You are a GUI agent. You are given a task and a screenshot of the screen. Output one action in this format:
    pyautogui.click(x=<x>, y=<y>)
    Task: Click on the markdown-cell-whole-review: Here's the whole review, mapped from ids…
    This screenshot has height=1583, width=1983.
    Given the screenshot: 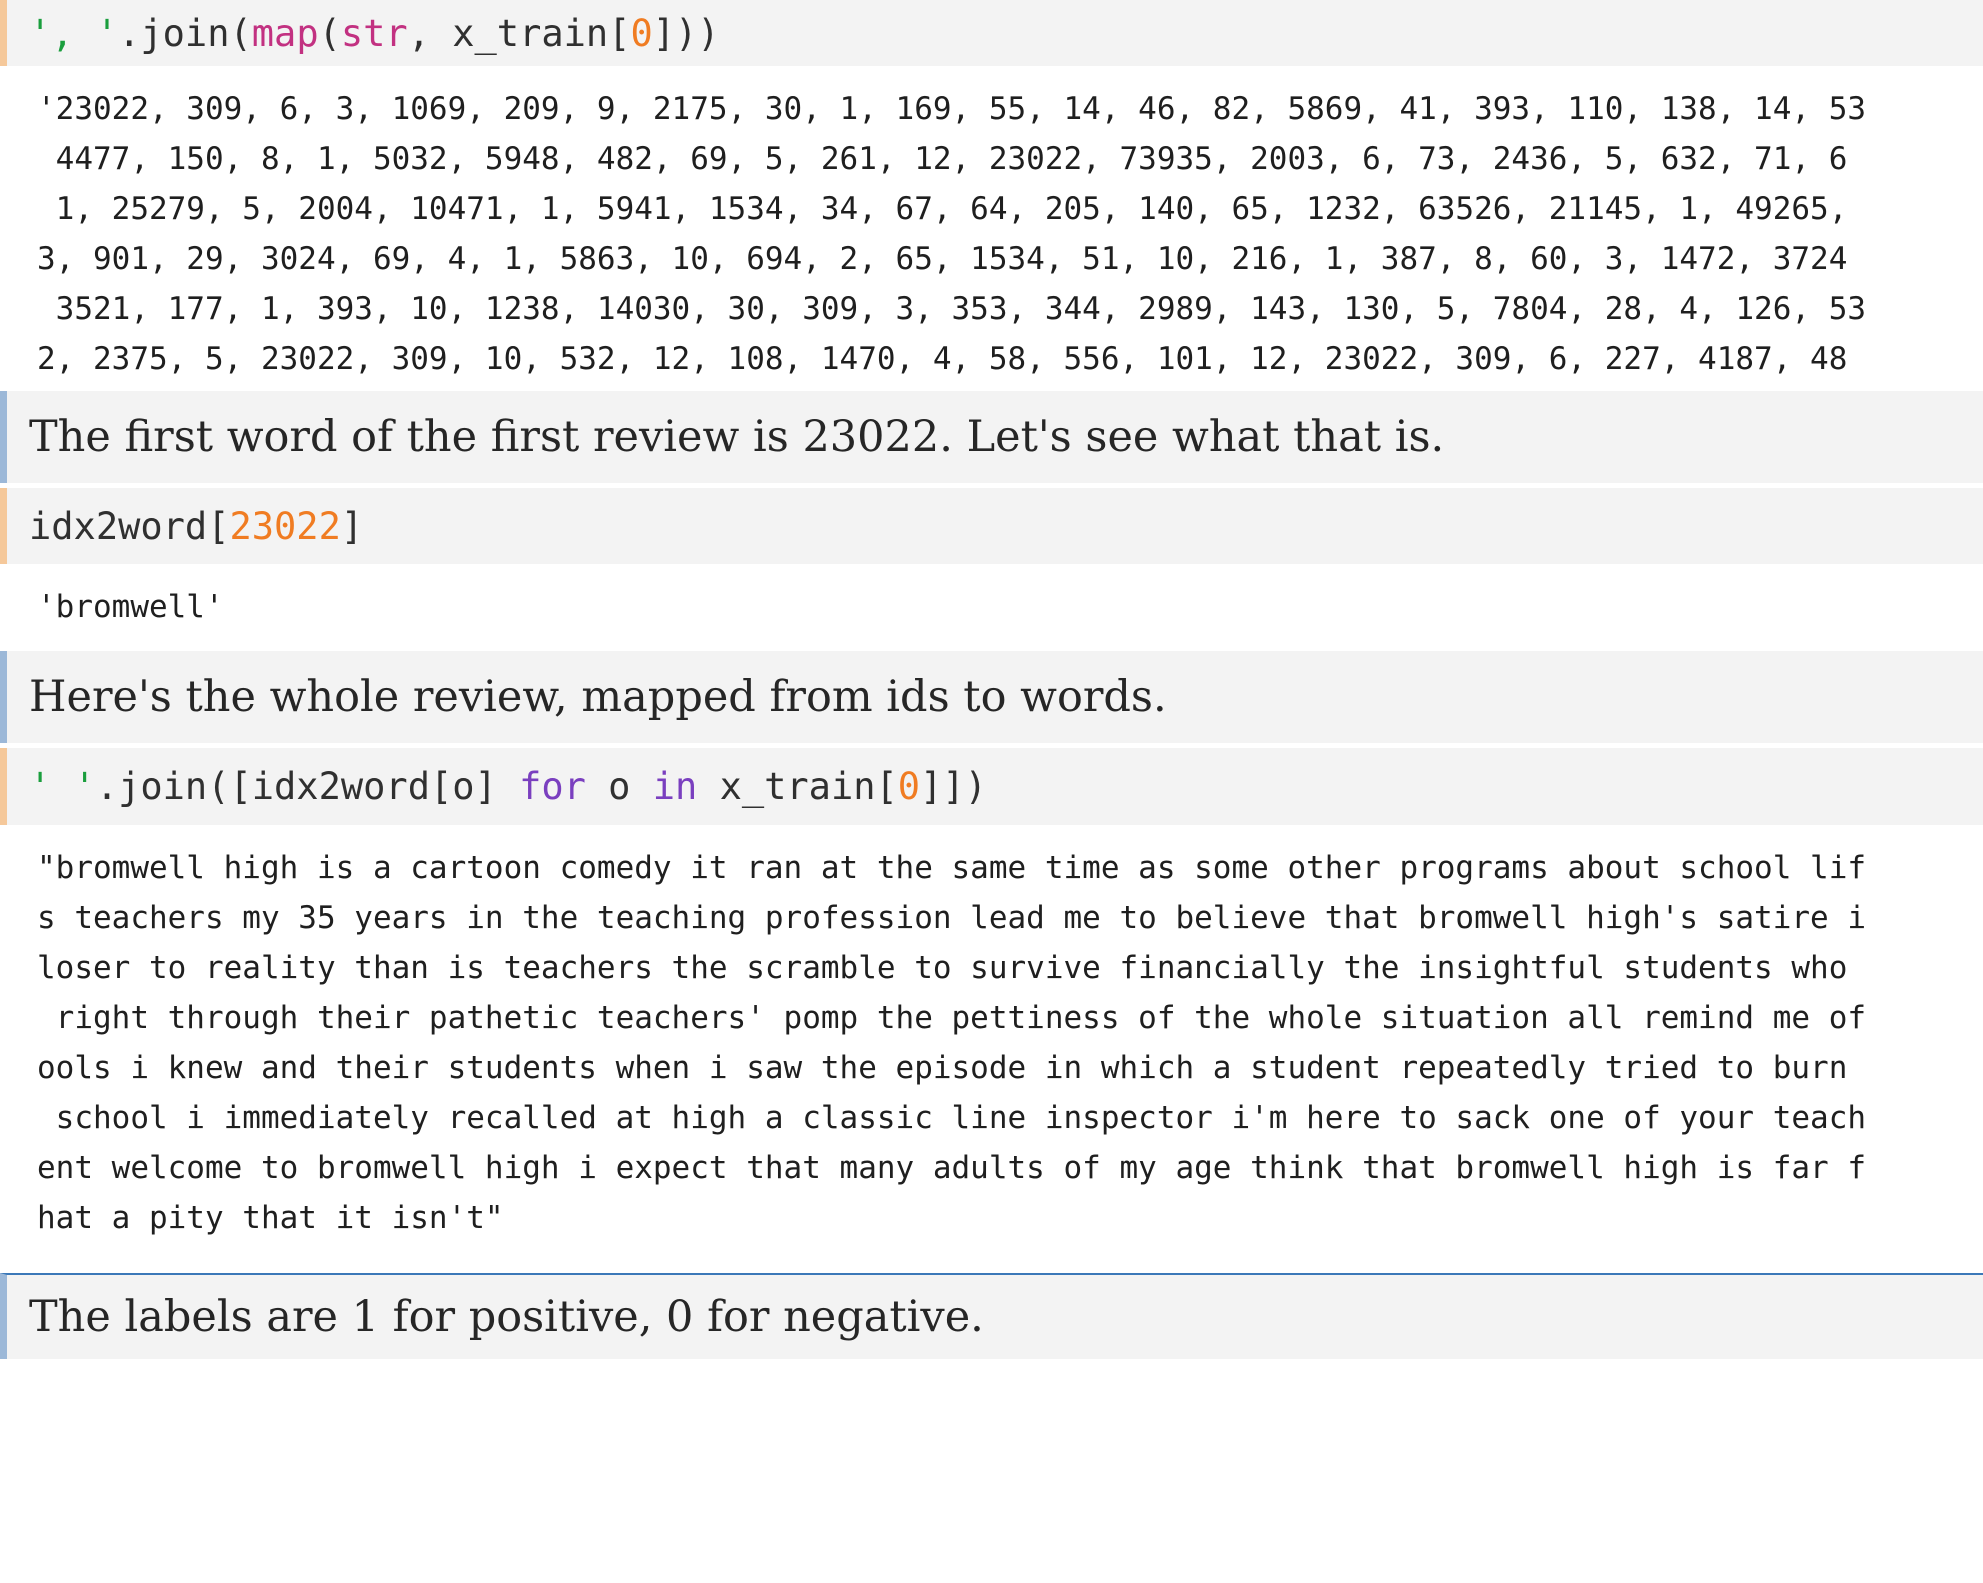 What is the action you would take?
    pyautogui.click(x=991, y=697)
    